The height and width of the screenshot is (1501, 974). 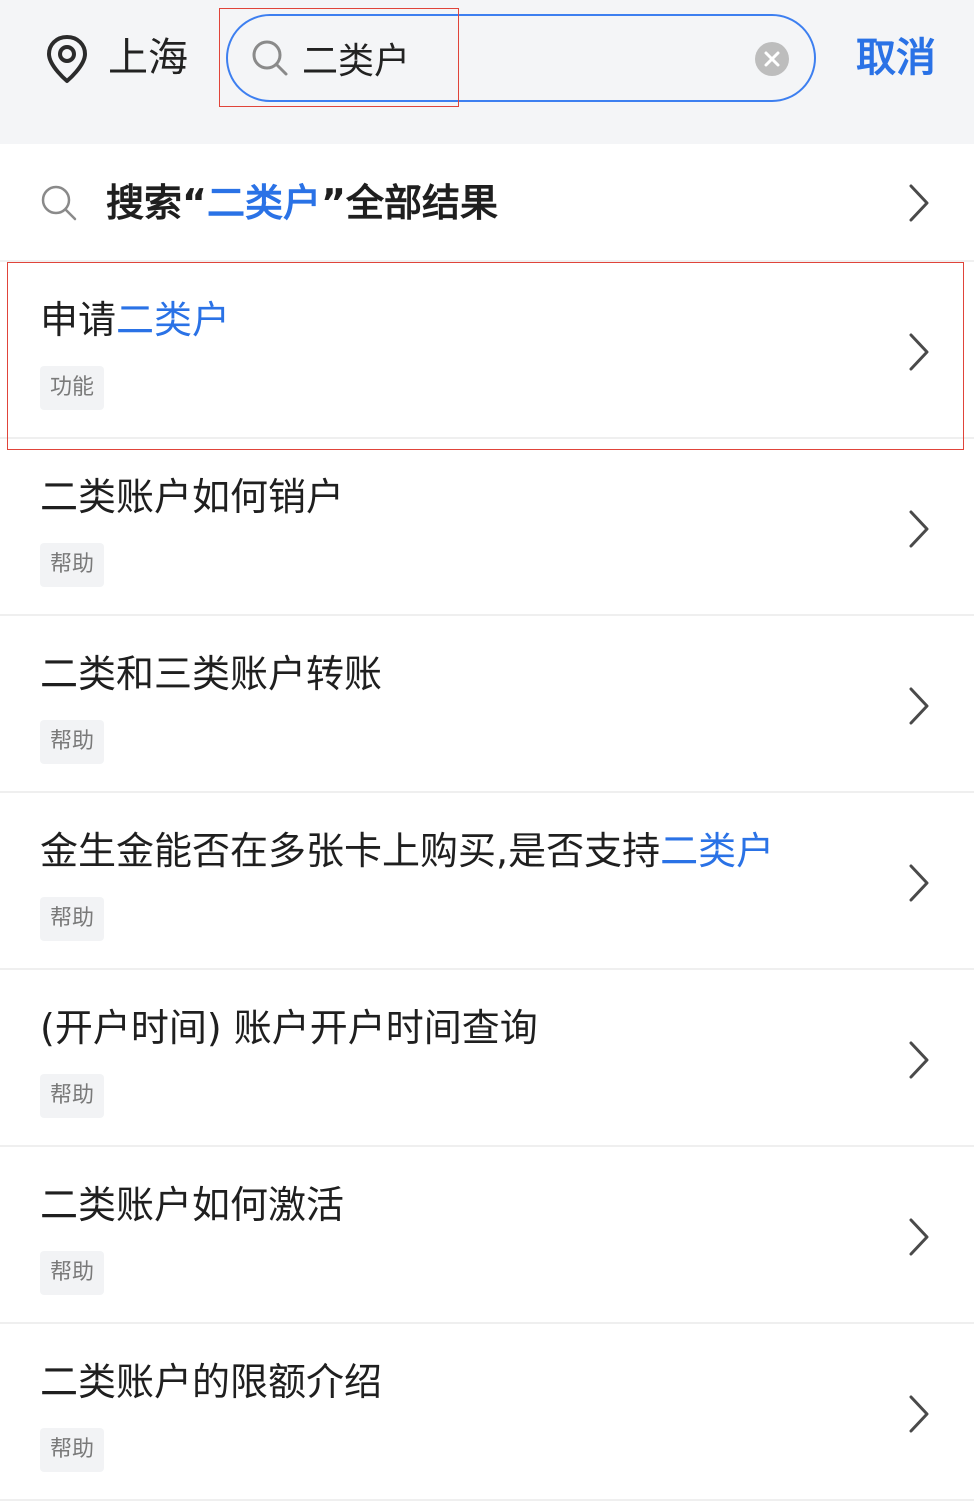 I want to click on search-input, so click(x=517, y=58).